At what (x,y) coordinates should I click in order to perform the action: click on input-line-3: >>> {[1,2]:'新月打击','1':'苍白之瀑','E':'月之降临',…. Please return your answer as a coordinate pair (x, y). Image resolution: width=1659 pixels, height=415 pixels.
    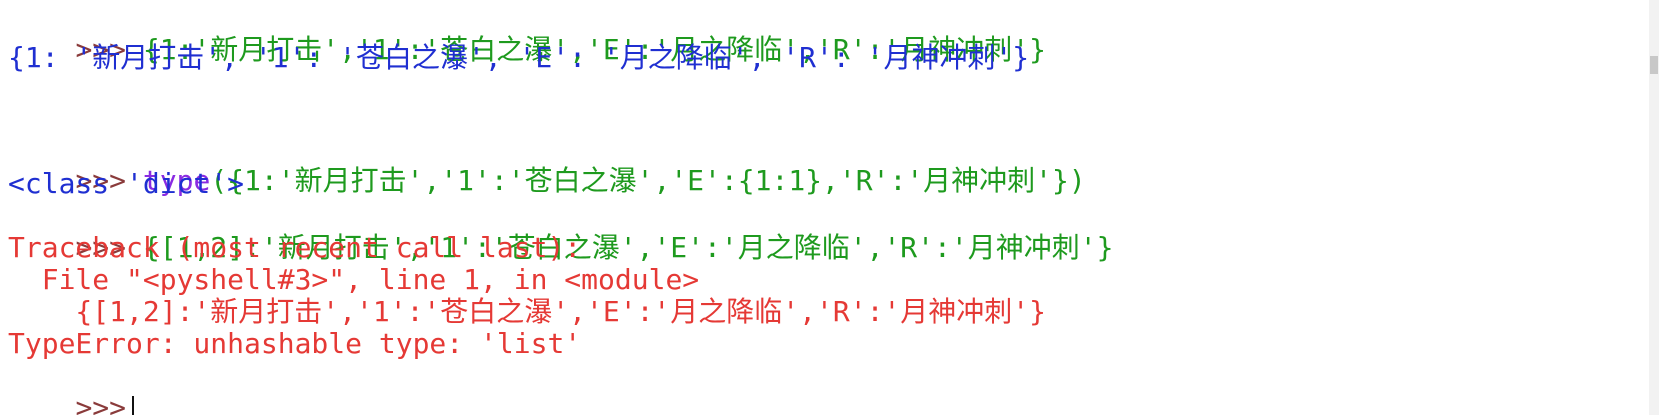
    Looking at the image, I should click on (560, 232).